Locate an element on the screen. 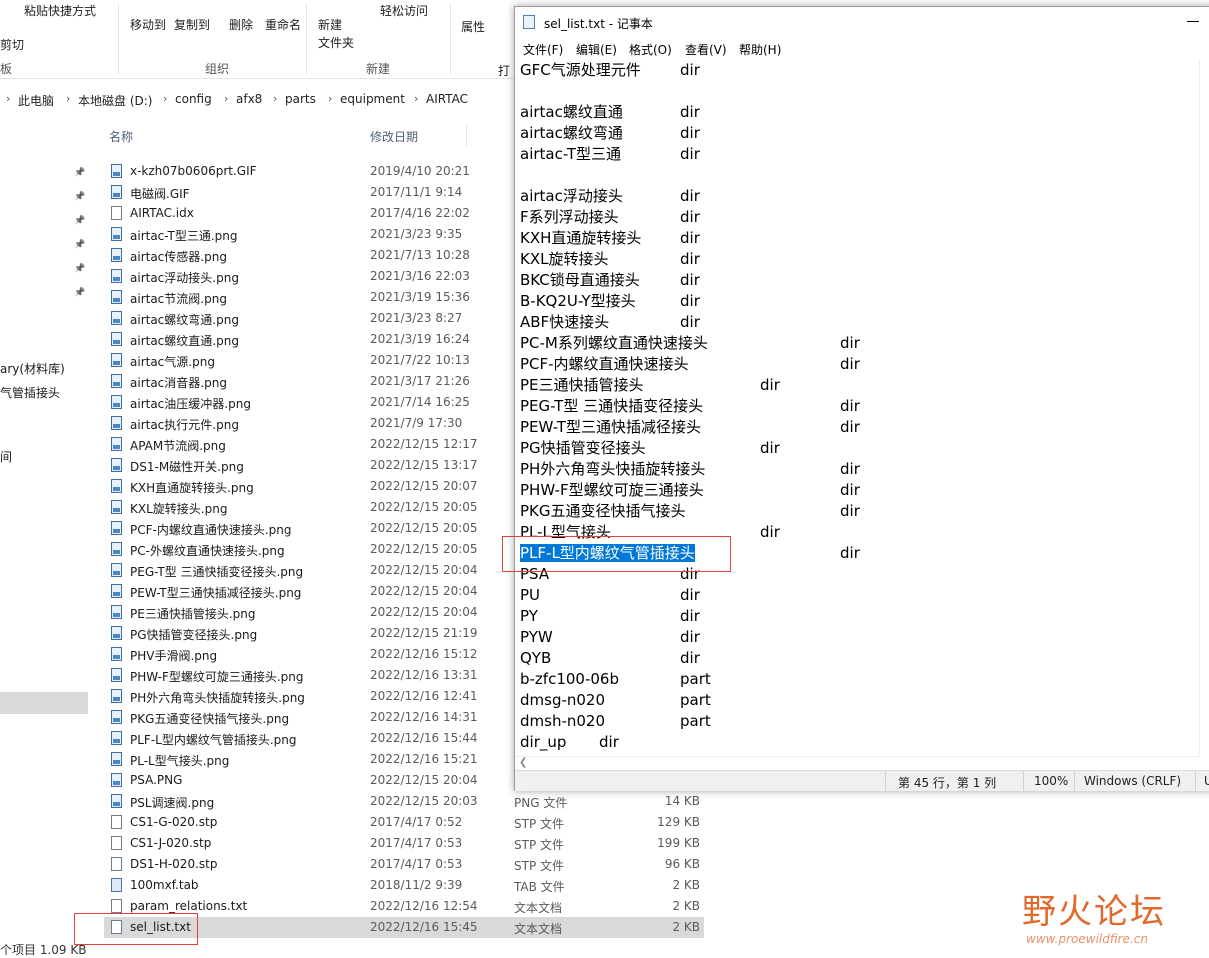 This screenshot has width=1209, height=958. status-divider is located at coordinates (1074, 781).